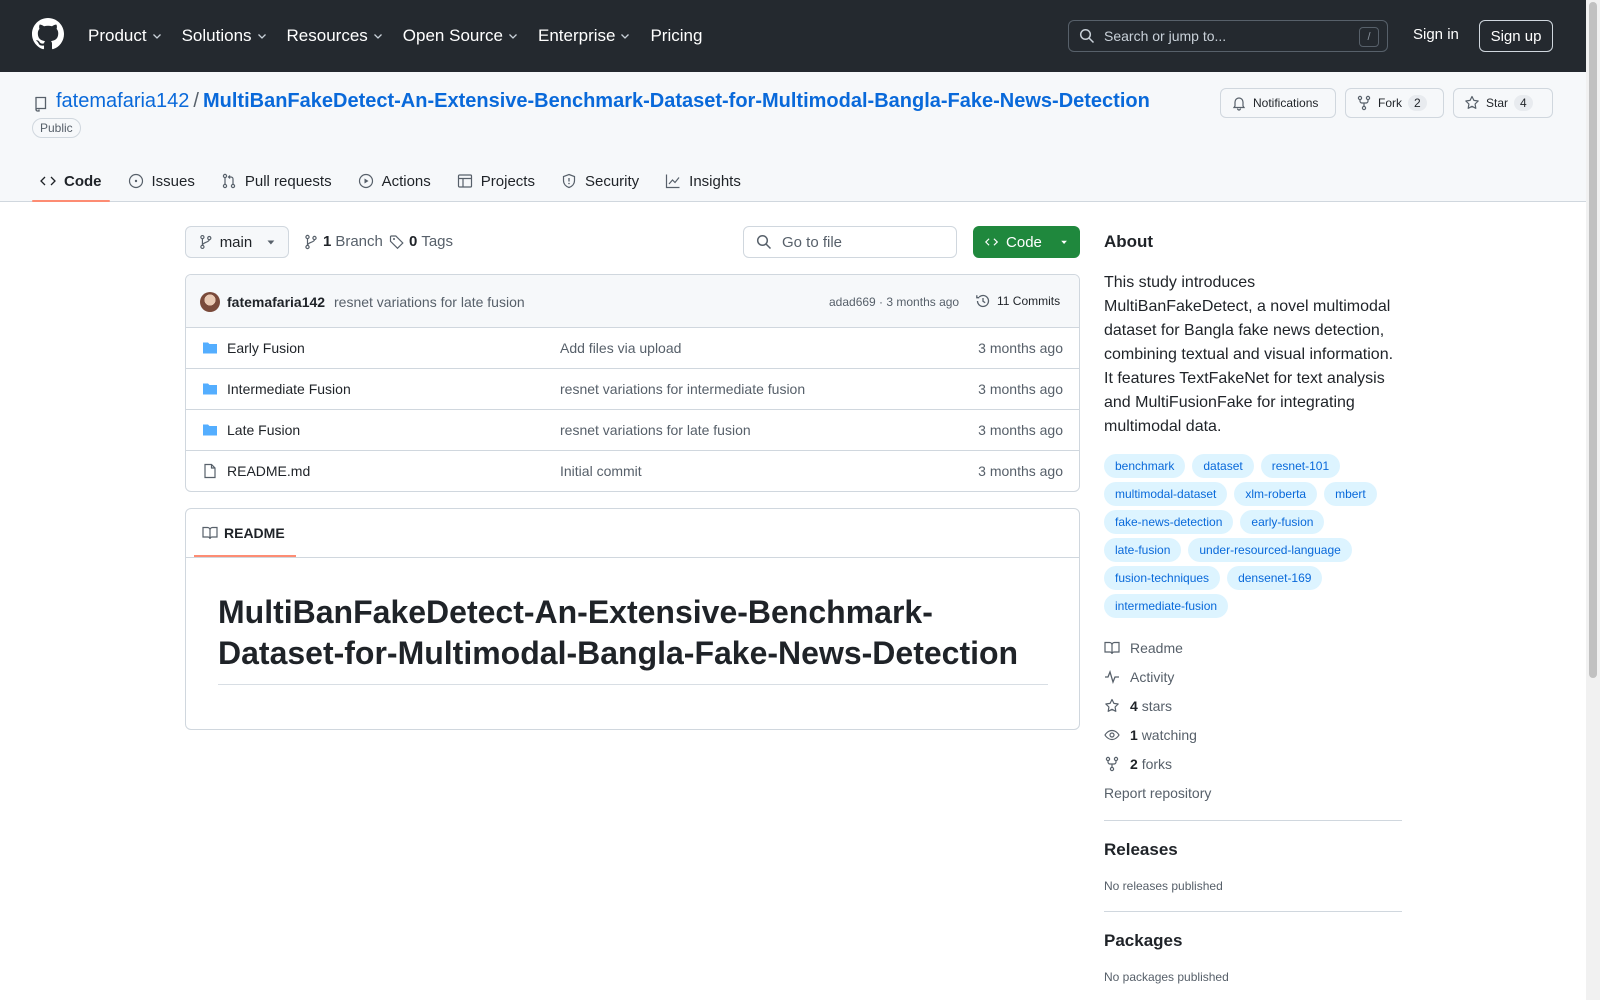 Image resolution: width=1600 pixels, height=1000 pixels. Describe the element at coordinates (1169, 522) in the screenshot. I see `topic-tag: fake-news-detection` at that location.